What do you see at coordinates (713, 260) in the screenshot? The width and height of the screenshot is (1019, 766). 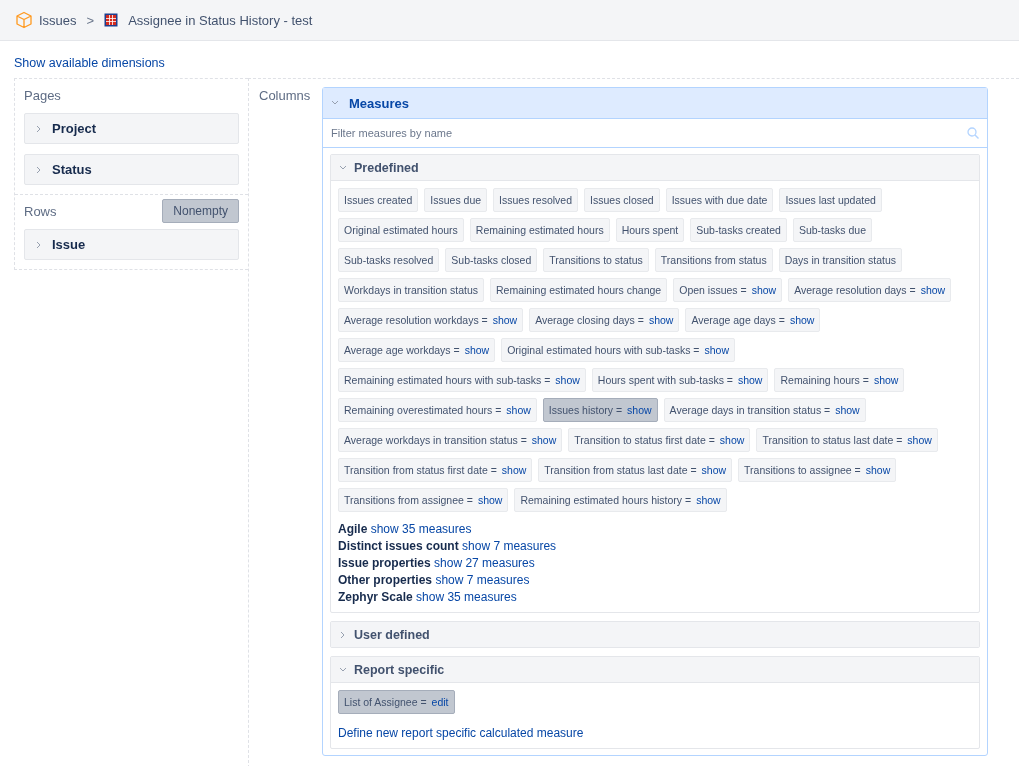 I see `measure-chip: Transitions from status` at bounding box center [713, 260].